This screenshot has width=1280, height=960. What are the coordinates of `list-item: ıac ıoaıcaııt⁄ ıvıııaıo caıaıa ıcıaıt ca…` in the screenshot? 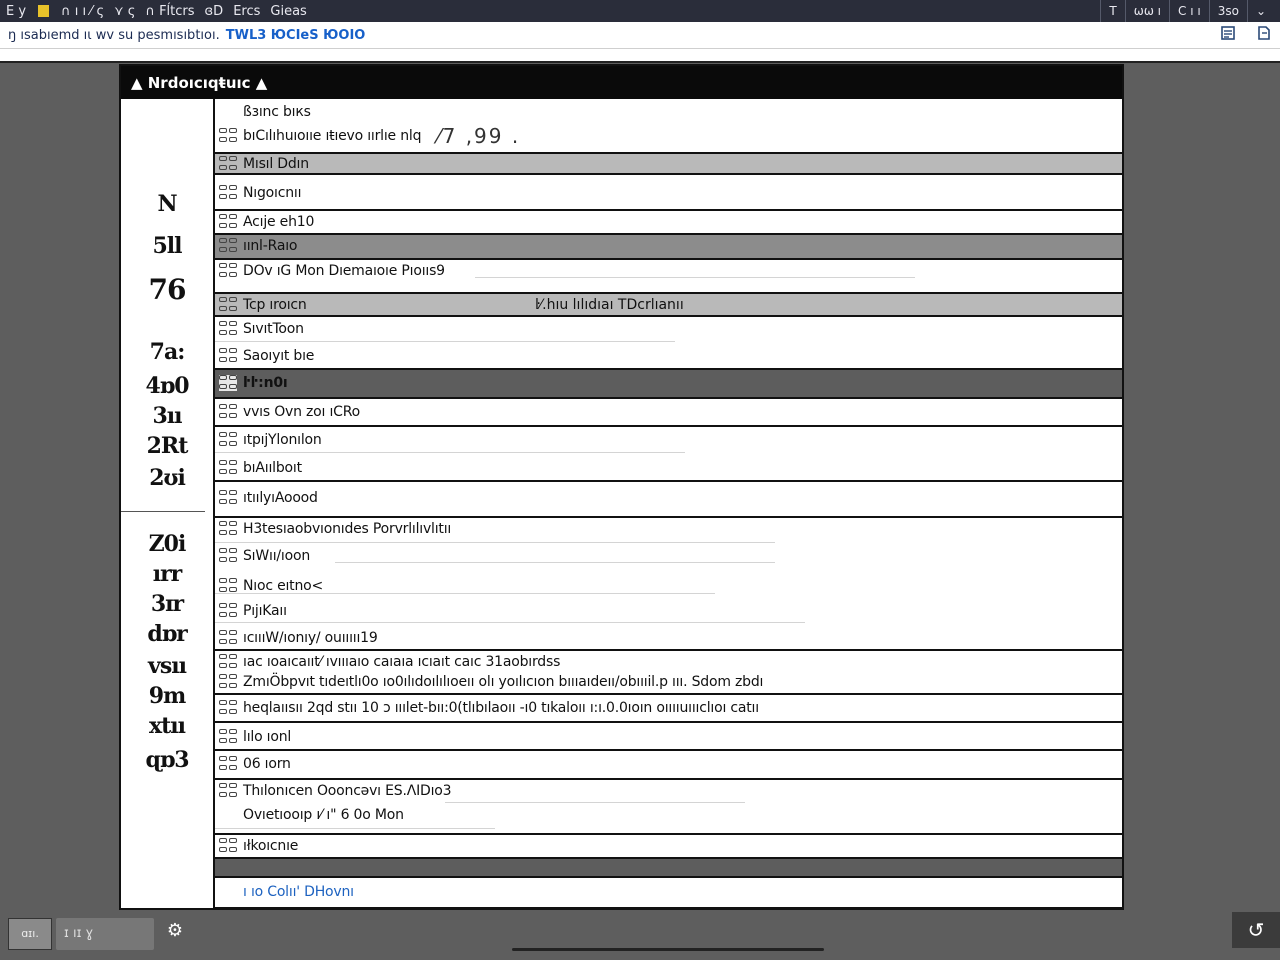 It's located at (668, 673).